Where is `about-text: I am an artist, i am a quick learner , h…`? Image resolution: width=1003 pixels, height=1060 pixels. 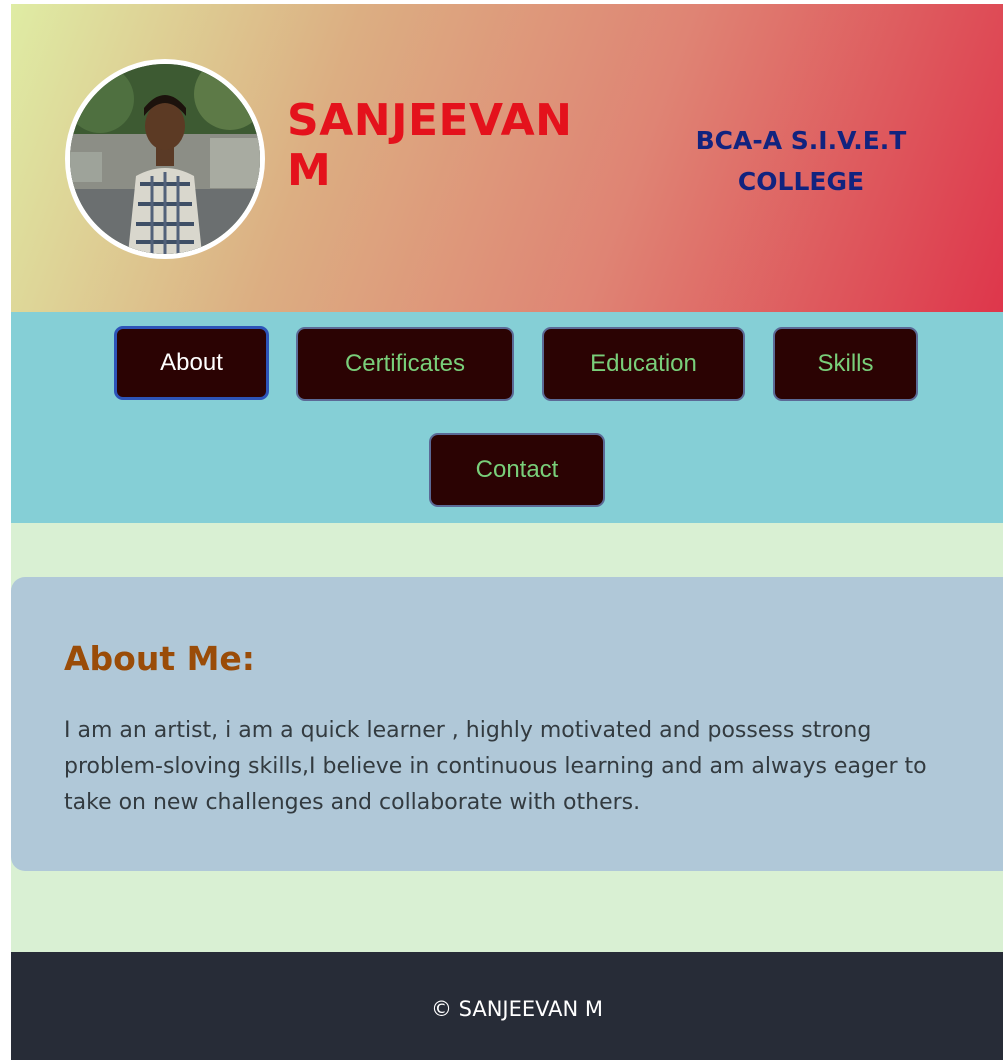 about-text: I am an artist, i am a quick learner , h… is located at coordinates (495, 766).